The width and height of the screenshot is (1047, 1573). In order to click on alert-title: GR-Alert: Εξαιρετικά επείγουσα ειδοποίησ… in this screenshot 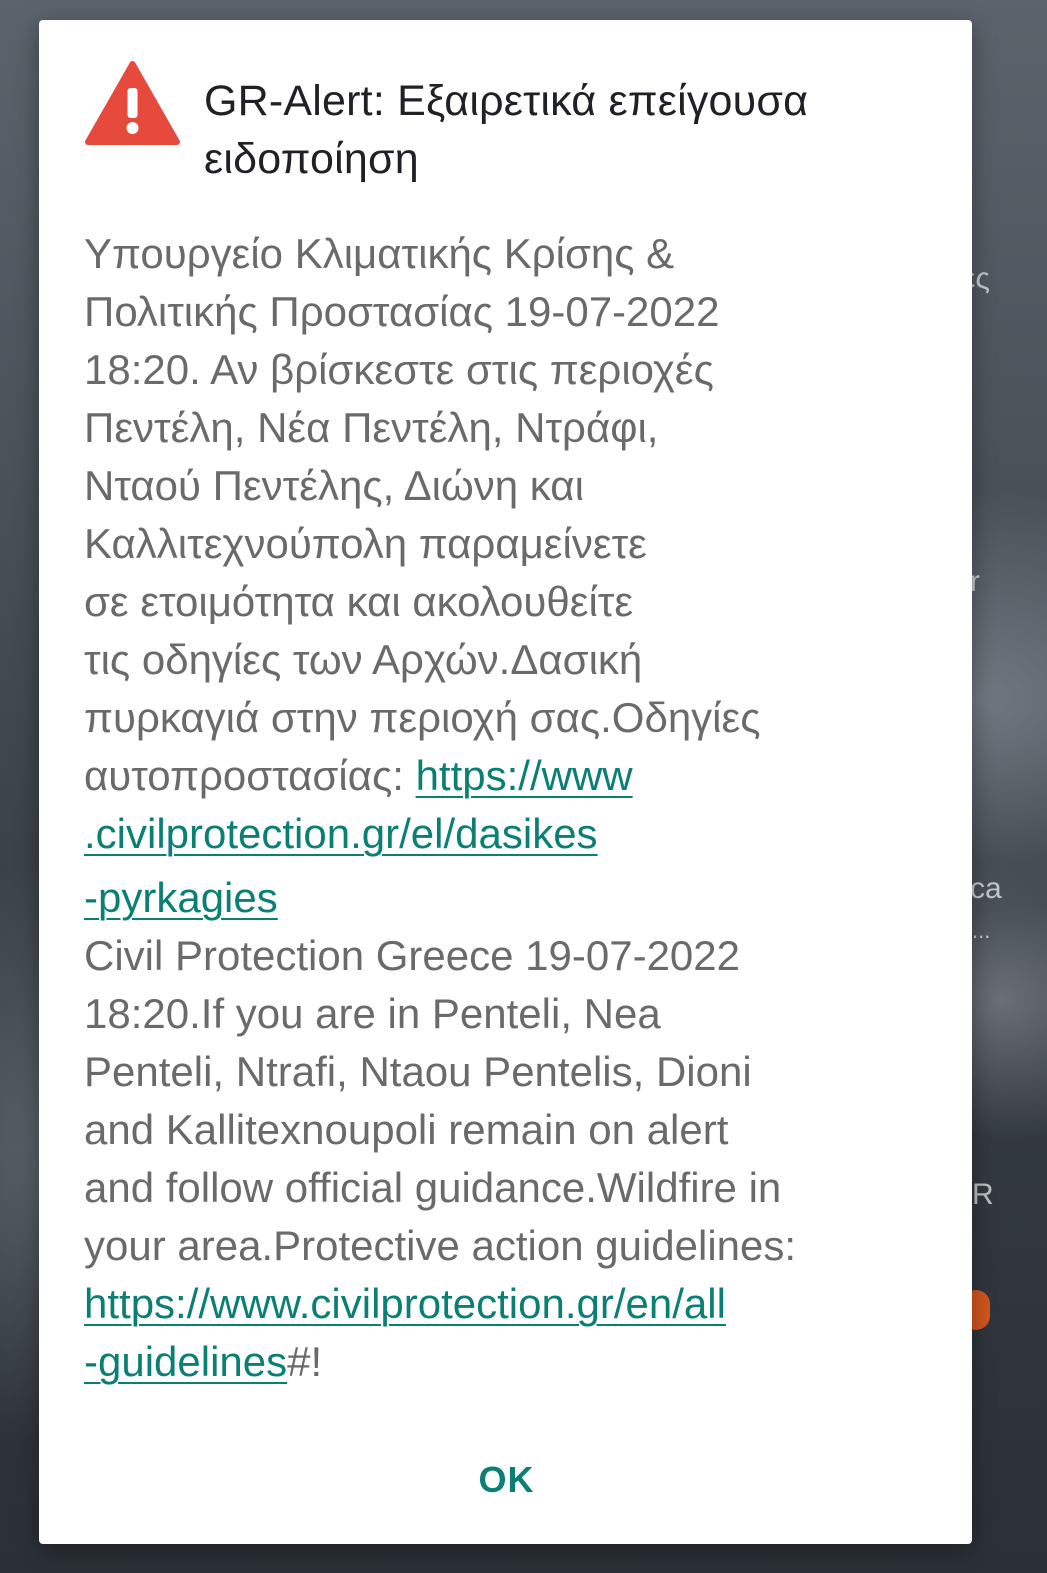, I will do `click(506, 130)`.